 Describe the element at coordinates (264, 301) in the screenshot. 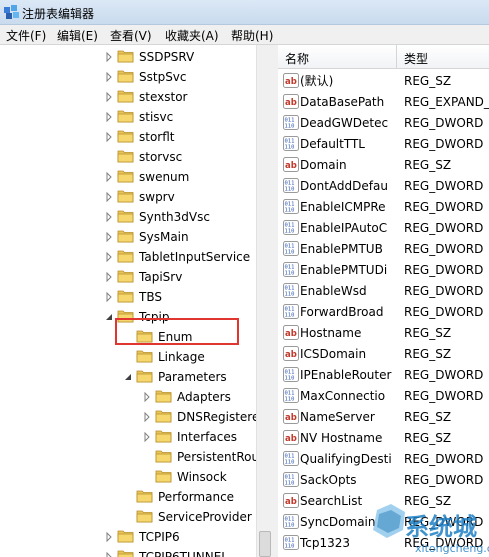

I see `tree-vertical-scrollbar` at that location.